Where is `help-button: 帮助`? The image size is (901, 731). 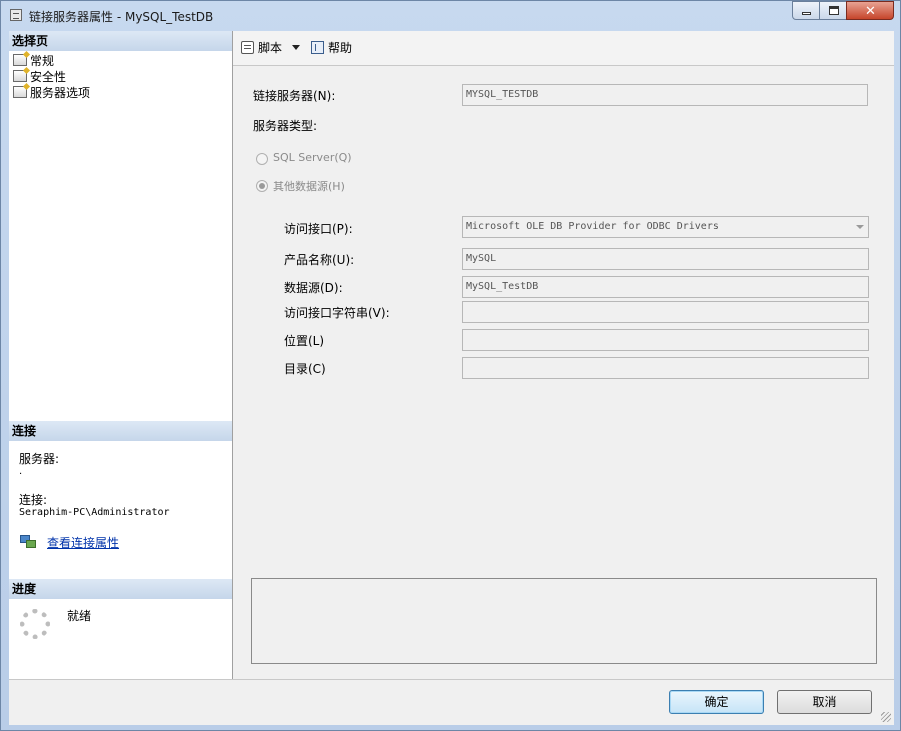 help-button: 帮助 is located at coordinates (331, 48).